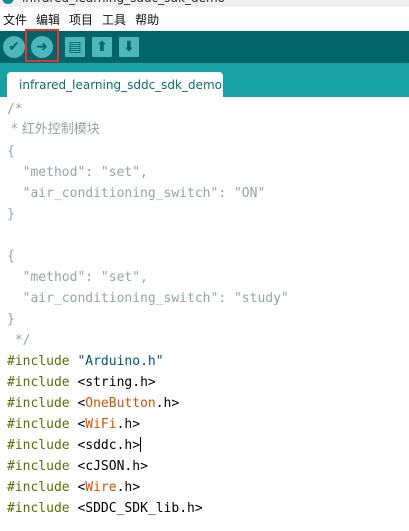 Image resolution: width=409 pixels, height=531 pixels. What do you see at coordinates (140, 508) in the screenshot?
I see `include-name: SDDC_SDK_lib.h` at bounding box center [140, 508].